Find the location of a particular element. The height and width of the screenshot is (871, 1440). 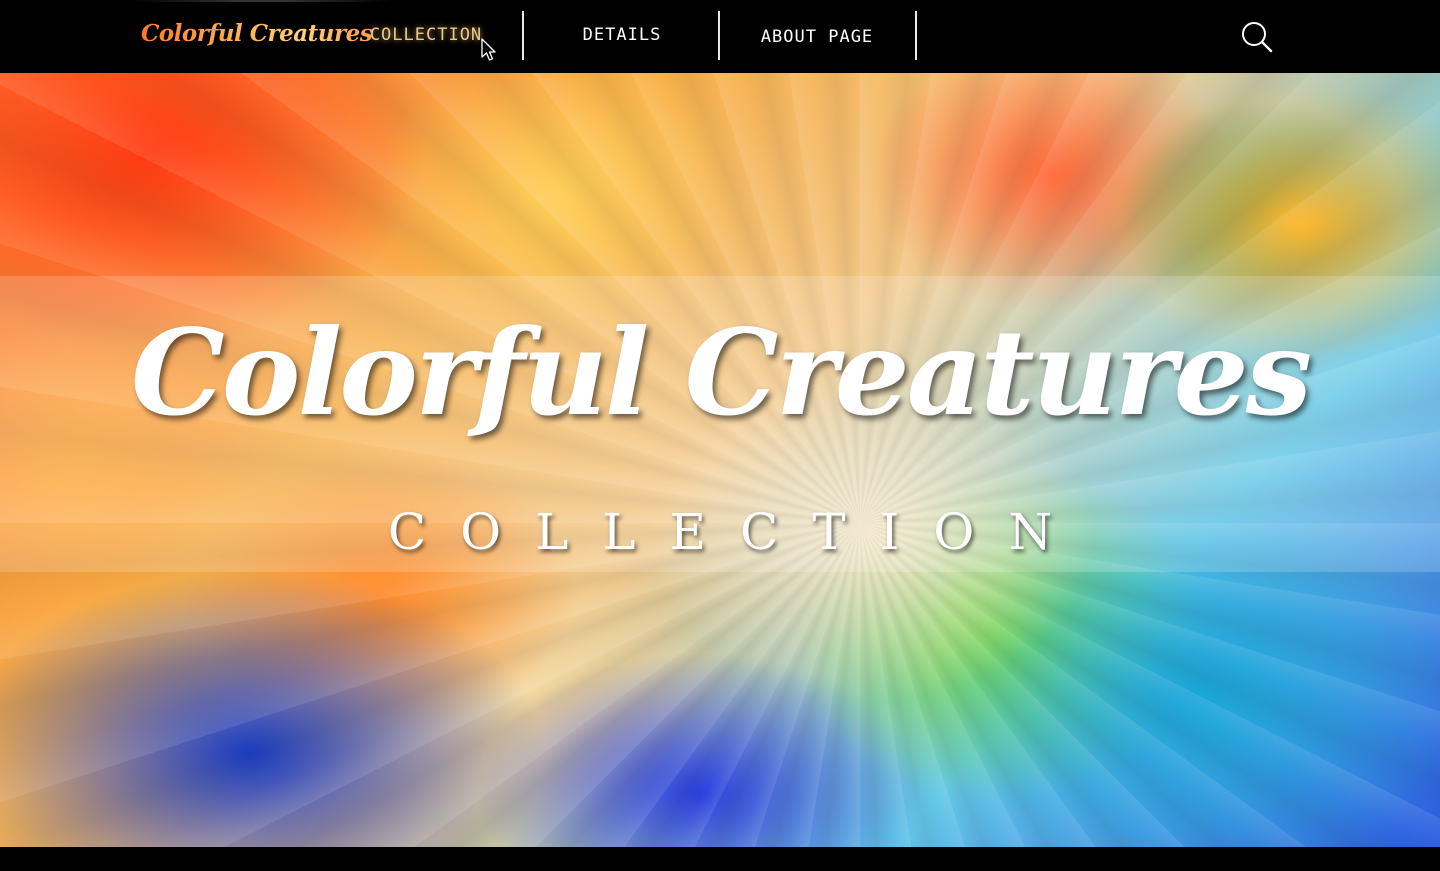

hero-subtitle: COLLECTION is located at coordinates (737, 532).